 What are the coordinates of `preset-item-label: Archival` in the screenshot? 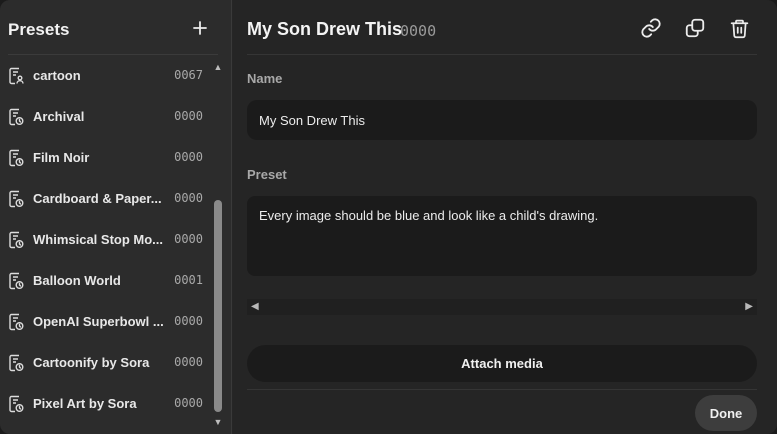 It's located at (59, 116).